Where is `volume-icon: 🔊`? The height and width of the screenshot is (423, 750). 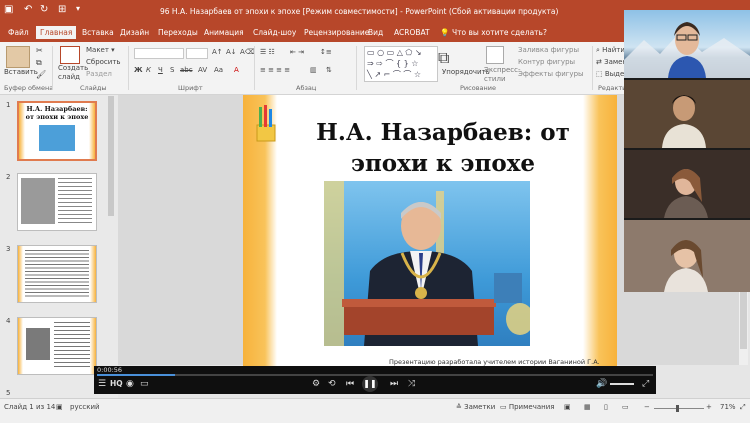 volume-icon: 🔊 is located at coordinates (601, 384).